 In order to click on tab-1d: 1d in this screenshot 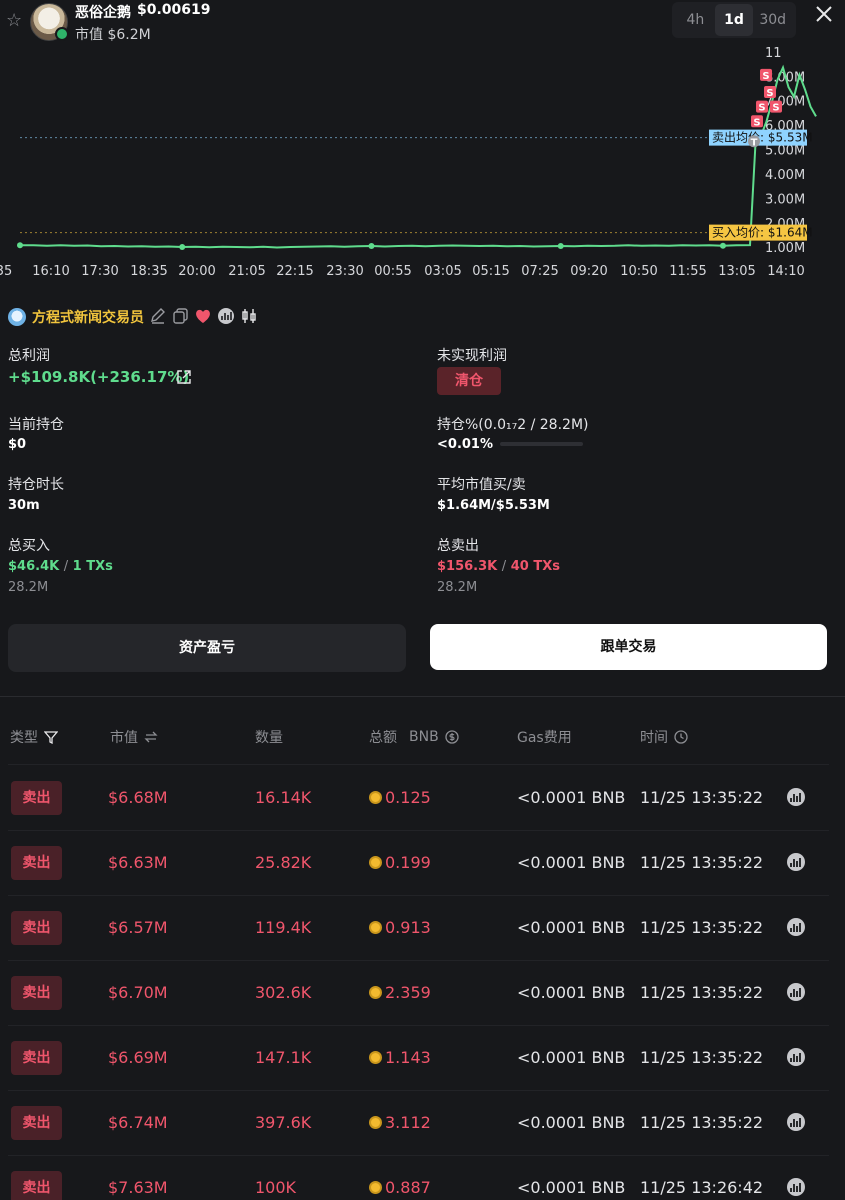, I will do `click(734, 20)`.